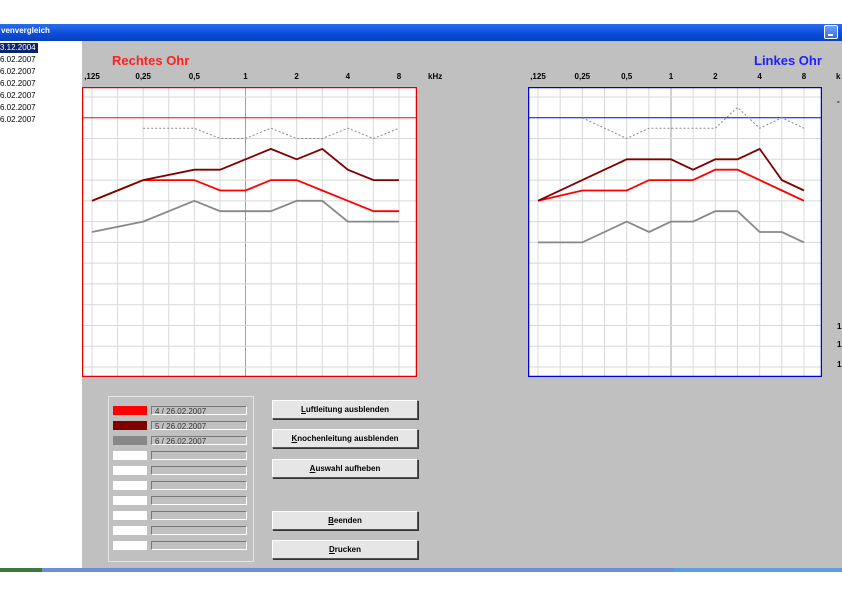 The image size is (842, 595). I want to click on hide-air-conduction-button: Luftleitung ausblenden, so click(345, 409).